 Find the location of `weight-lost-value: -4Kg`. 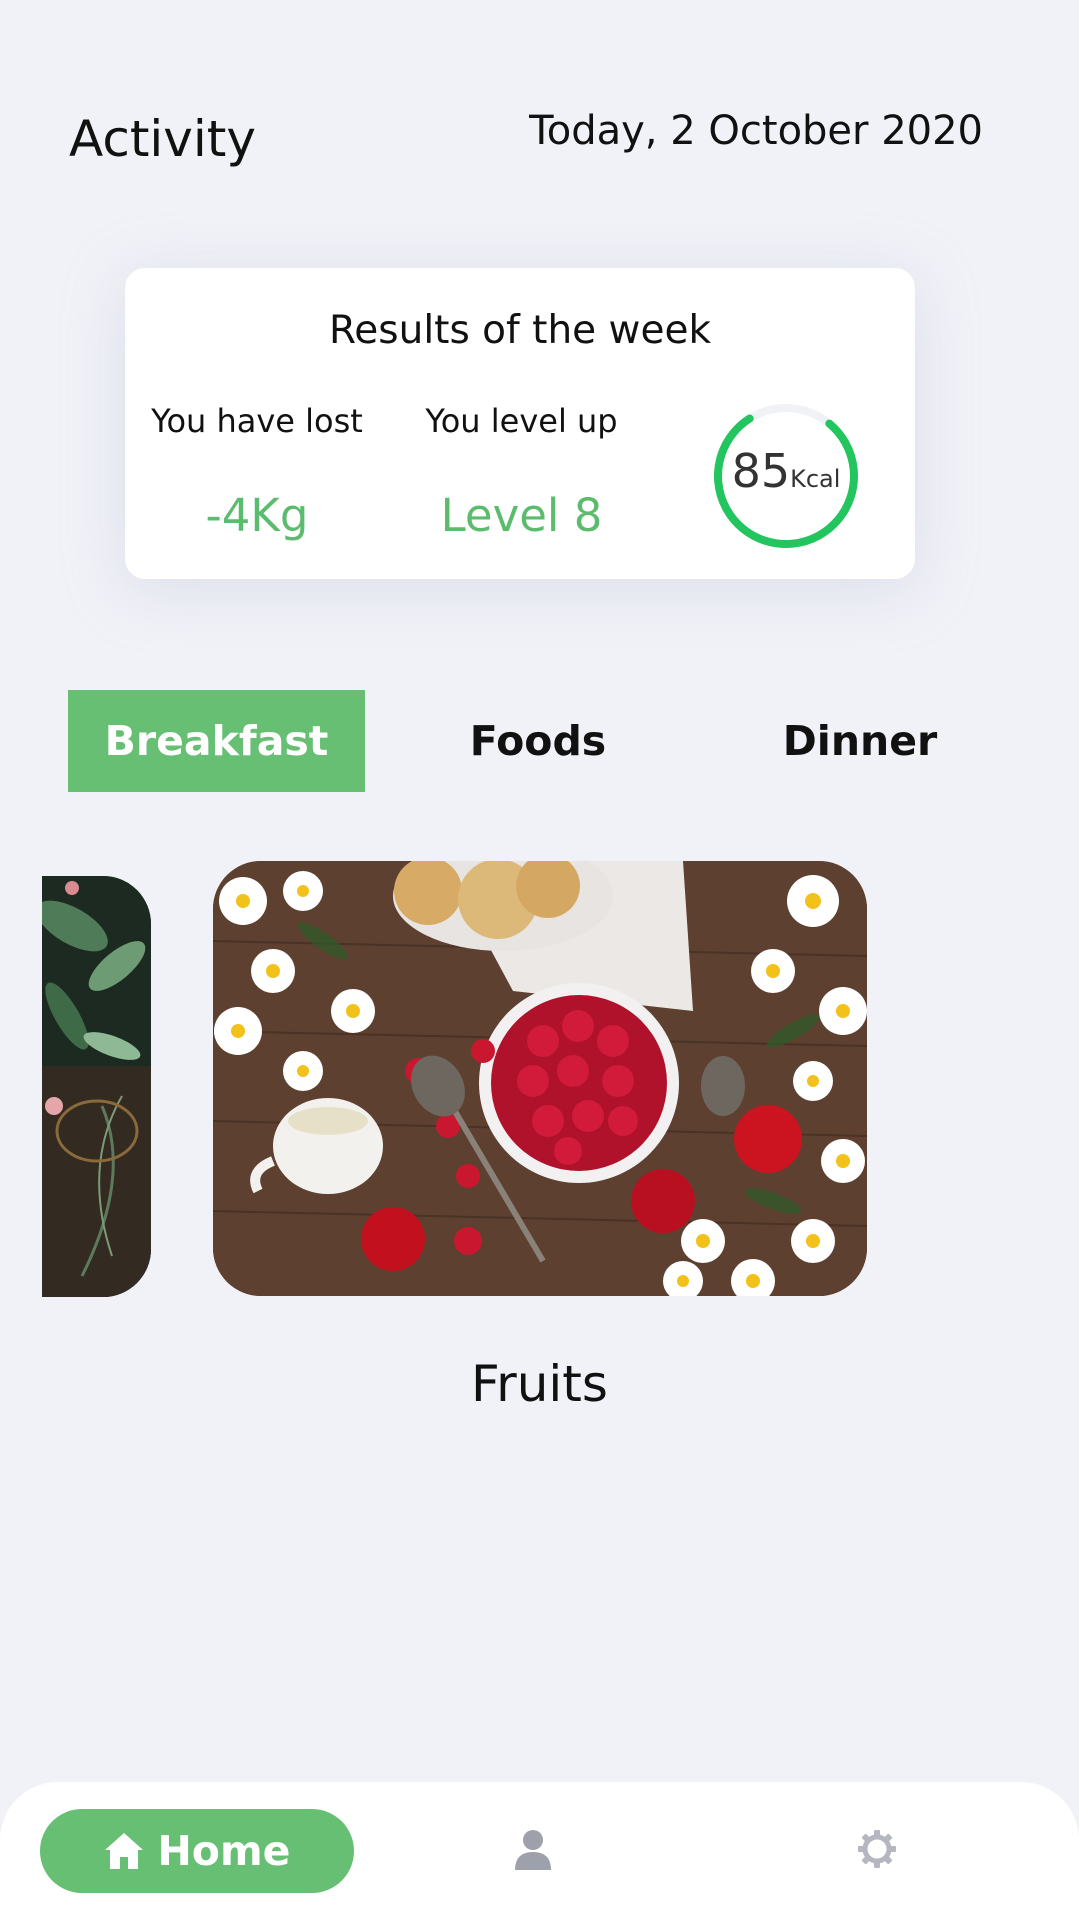

weight-lost-value: -4Kg is located at coordinates (257, 515).